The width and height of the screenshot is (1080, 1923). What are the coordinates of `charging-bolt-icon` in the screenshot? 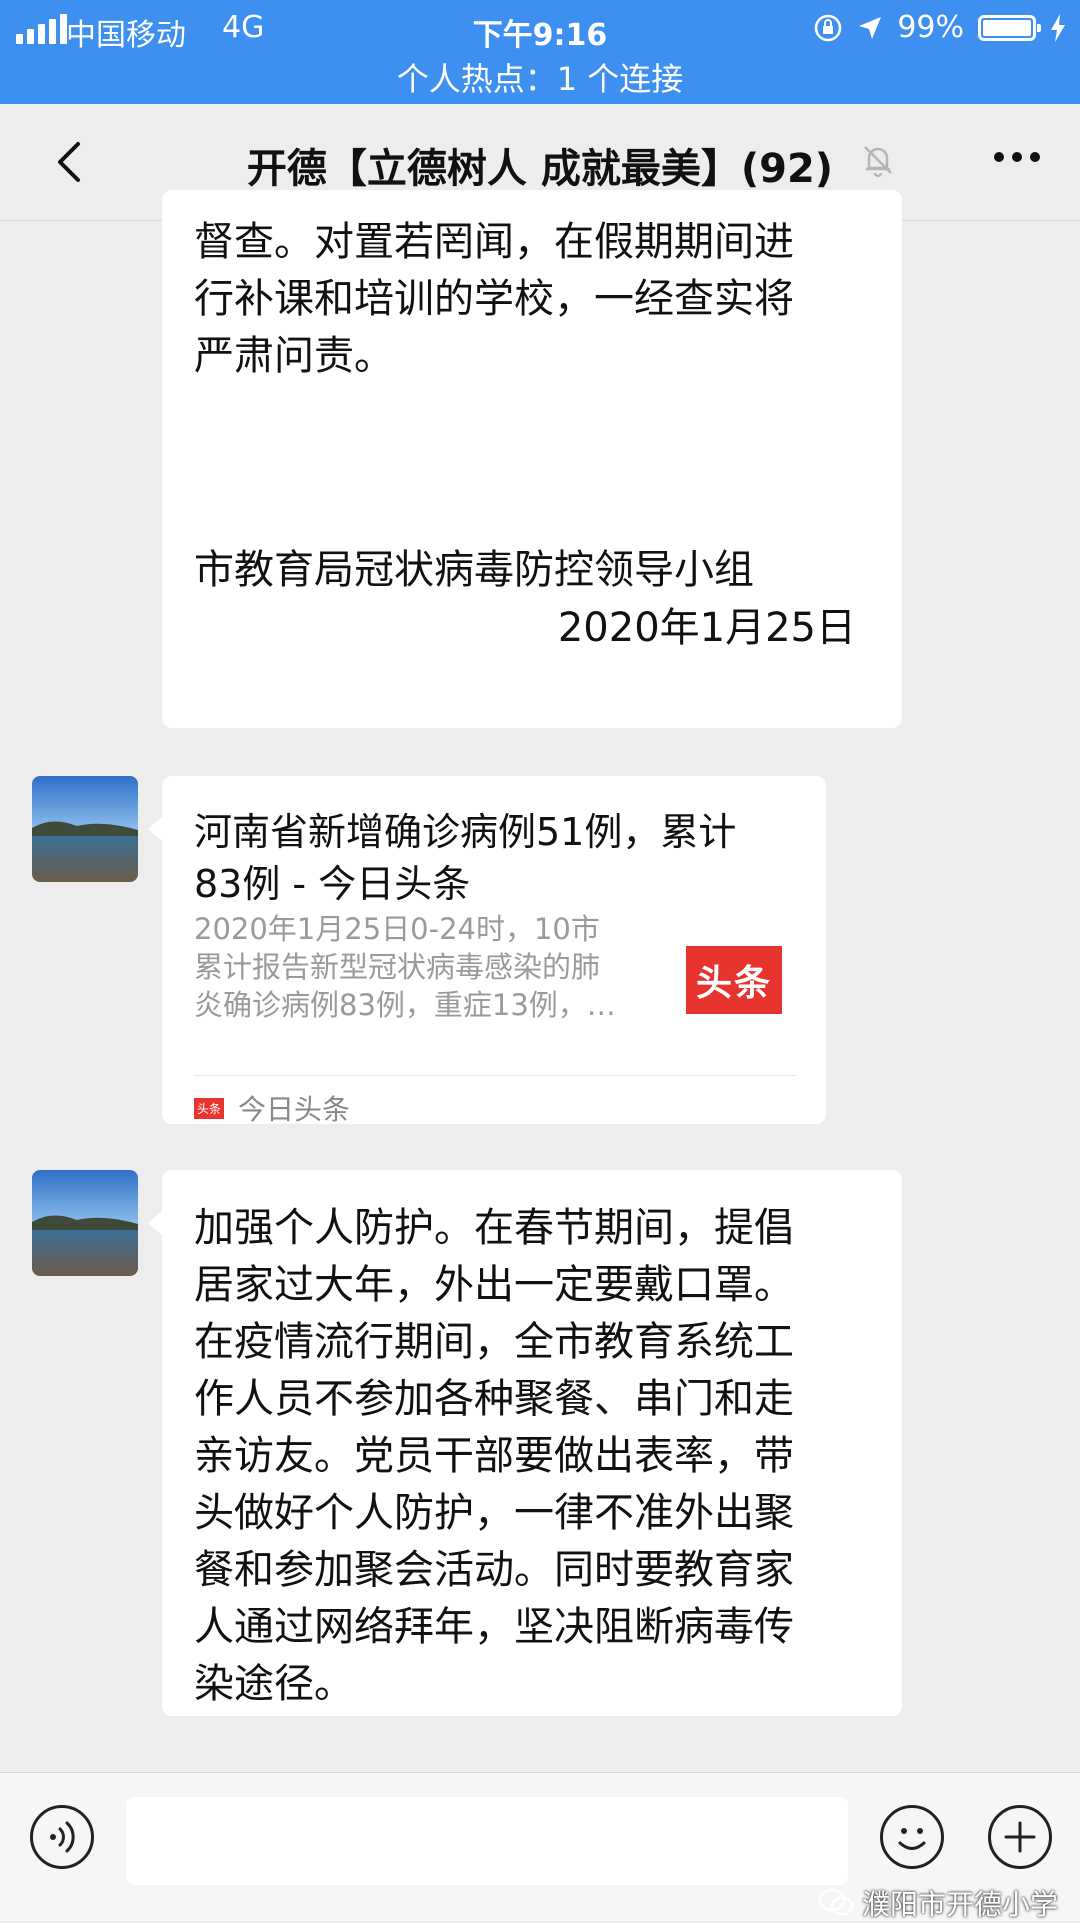 It's located at (1058, 27).